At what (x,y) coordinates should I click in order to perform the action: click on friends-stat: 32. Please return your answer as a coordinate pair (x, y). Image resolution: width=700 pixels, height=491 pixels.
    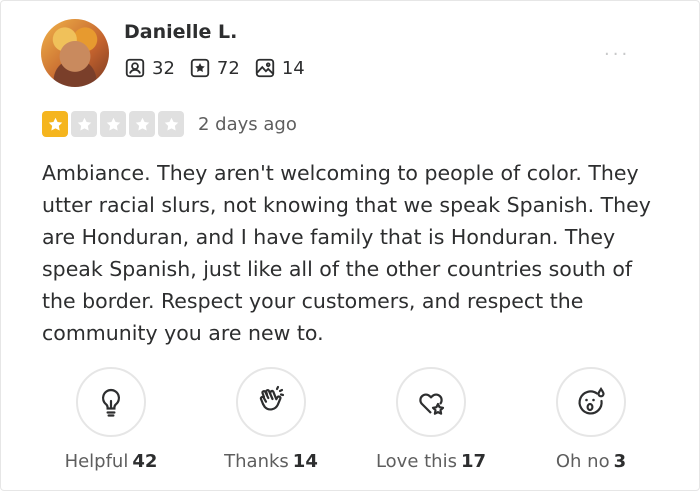
    Looking at the image, I should click on (149, 68).